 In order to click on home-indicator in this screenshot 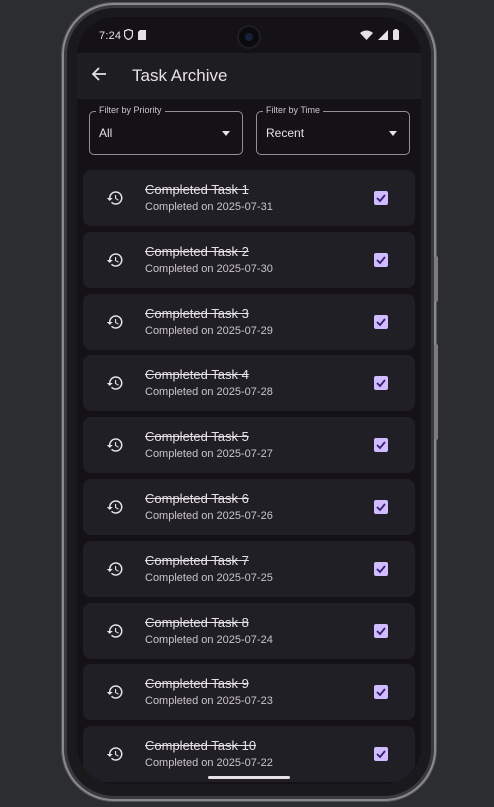, I will do `click(249, 777)`.